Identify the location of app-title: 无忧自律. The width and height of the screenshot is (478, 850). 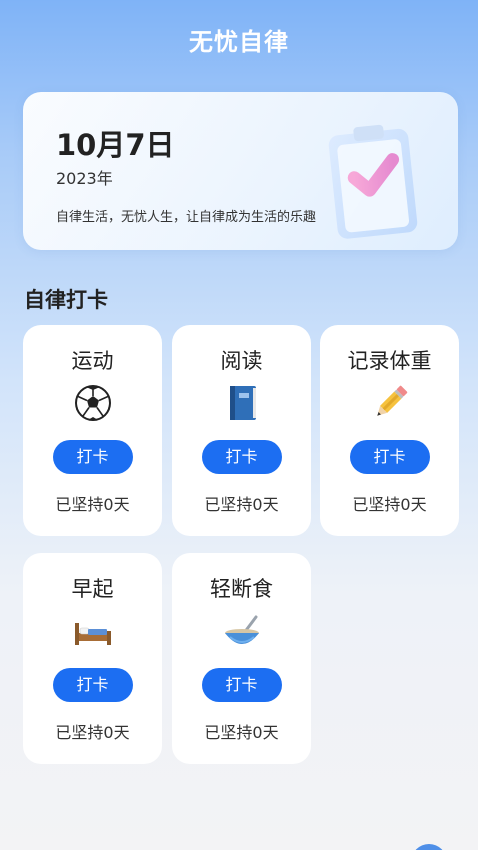
(239, 42).